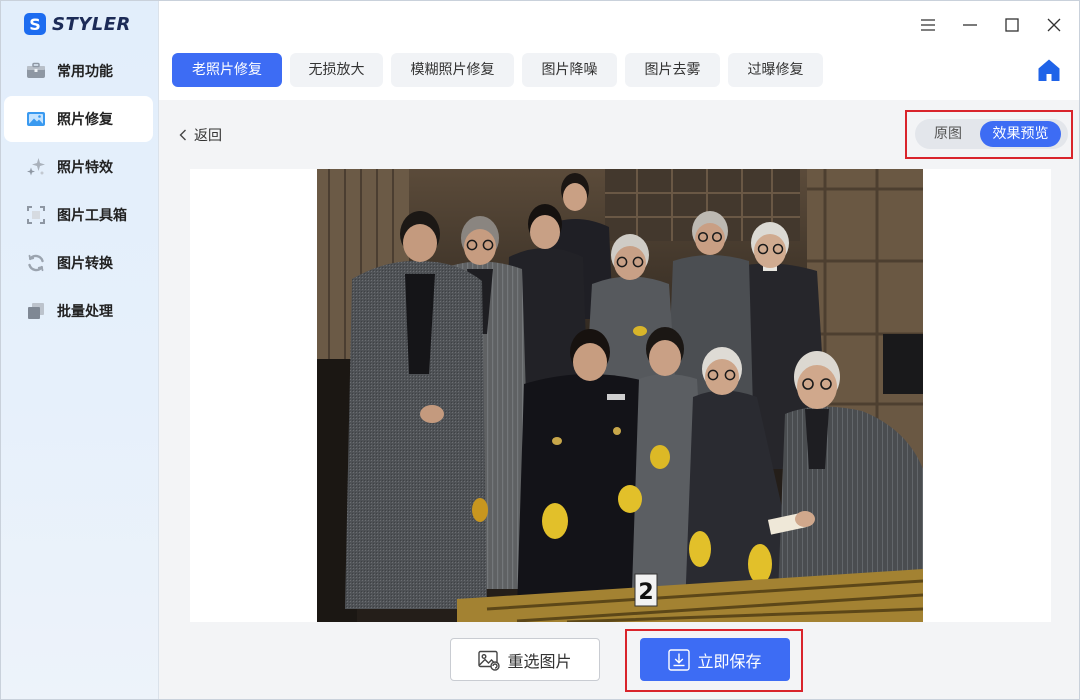  I want to click on minimize-icon, so click(970, 25).